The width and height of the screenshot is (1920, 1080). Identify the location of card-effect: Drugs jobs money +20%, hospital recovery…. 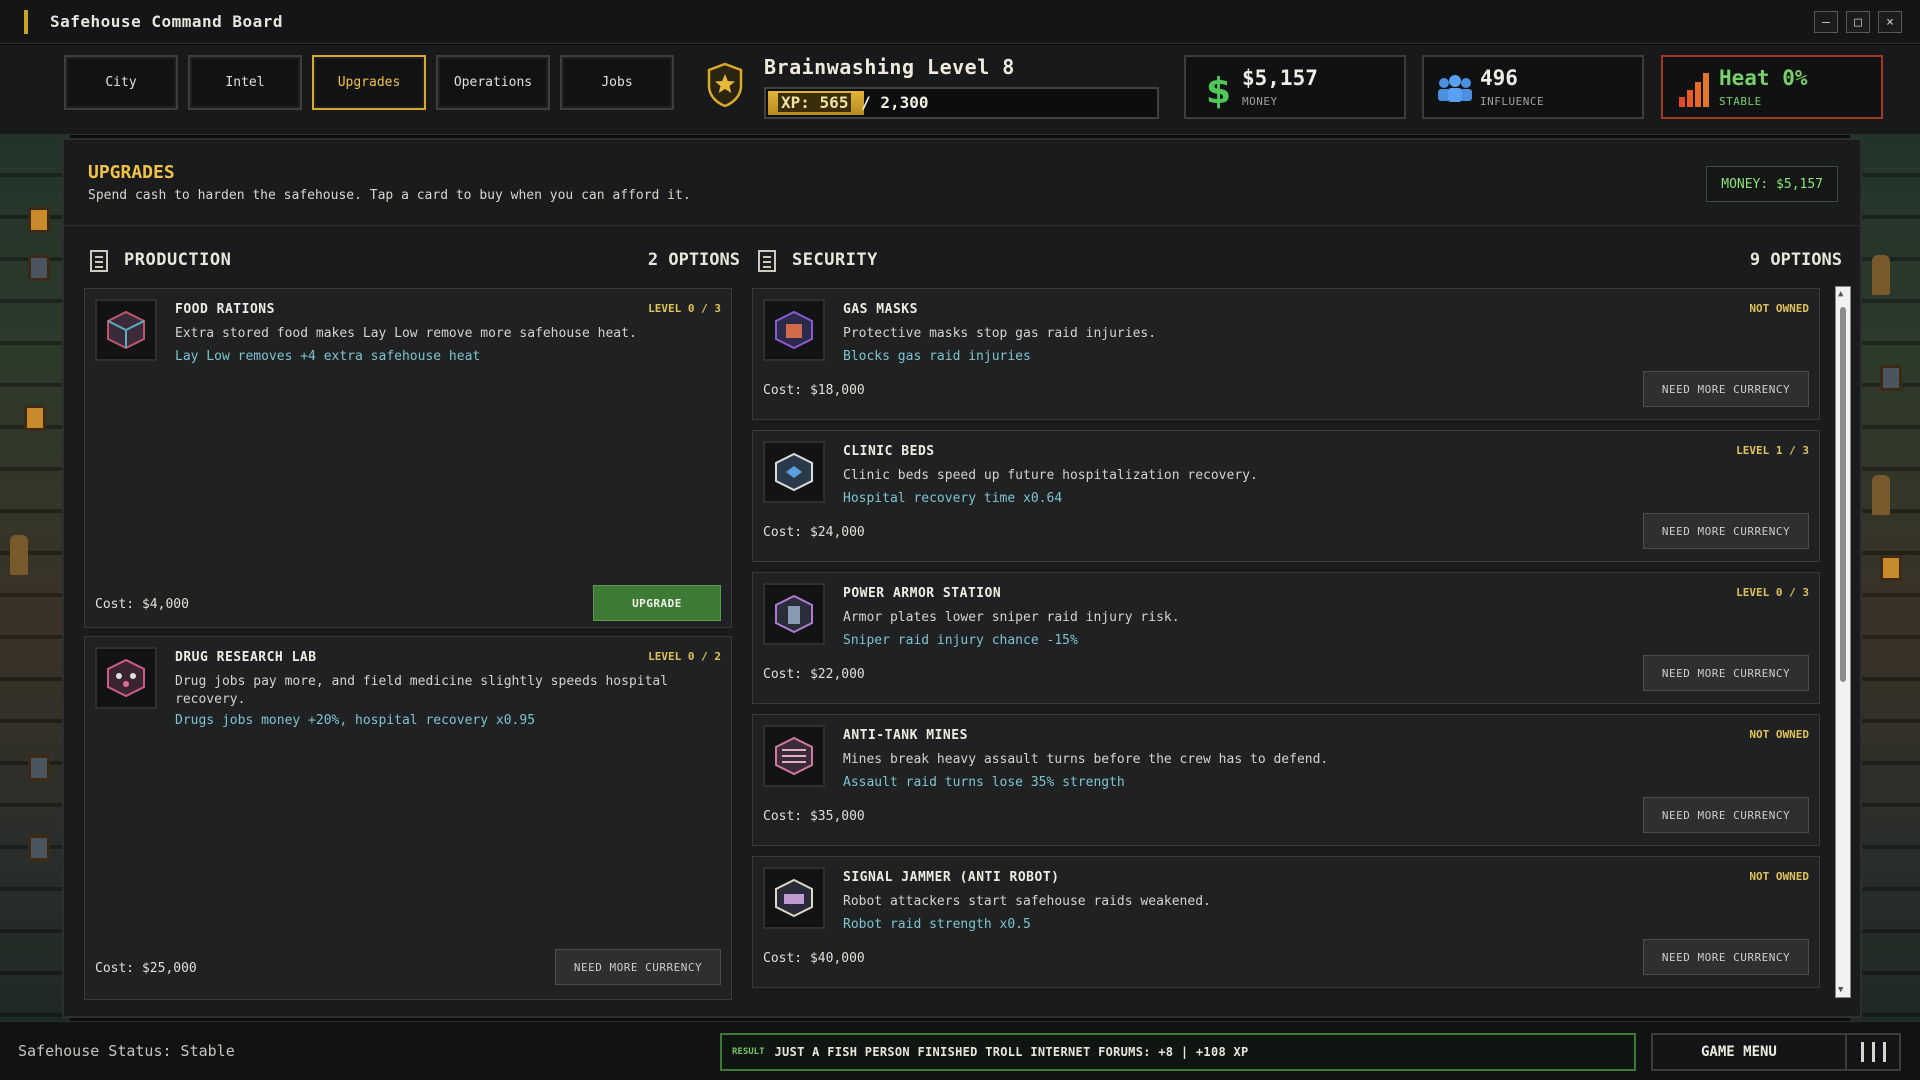
(355, 720).